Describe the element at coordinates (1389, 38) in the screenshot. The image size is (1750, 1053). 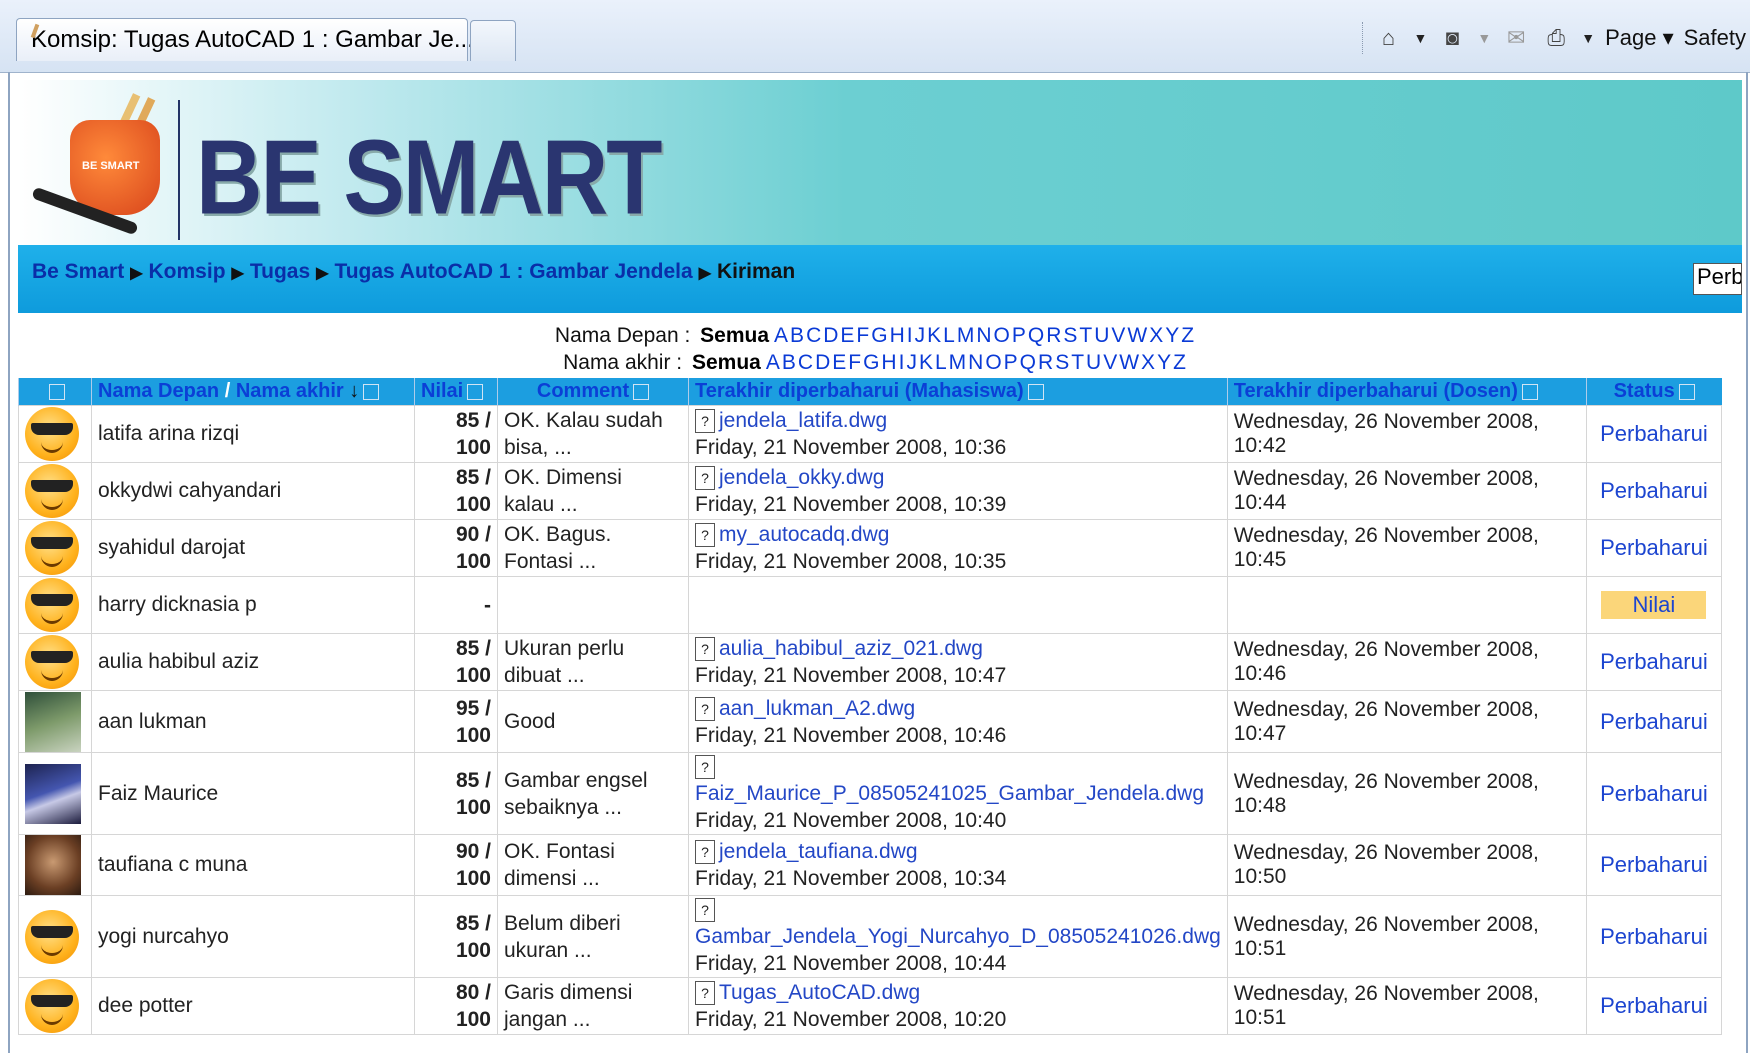
I see `home-icon: ⌂` at that location.